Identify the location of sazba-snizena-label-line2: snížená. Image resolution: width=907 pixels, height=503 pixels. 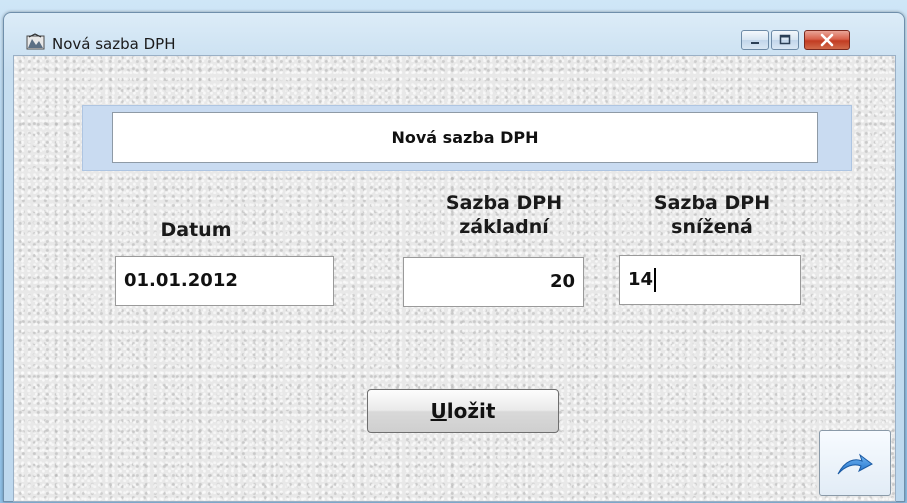
(712, 227).